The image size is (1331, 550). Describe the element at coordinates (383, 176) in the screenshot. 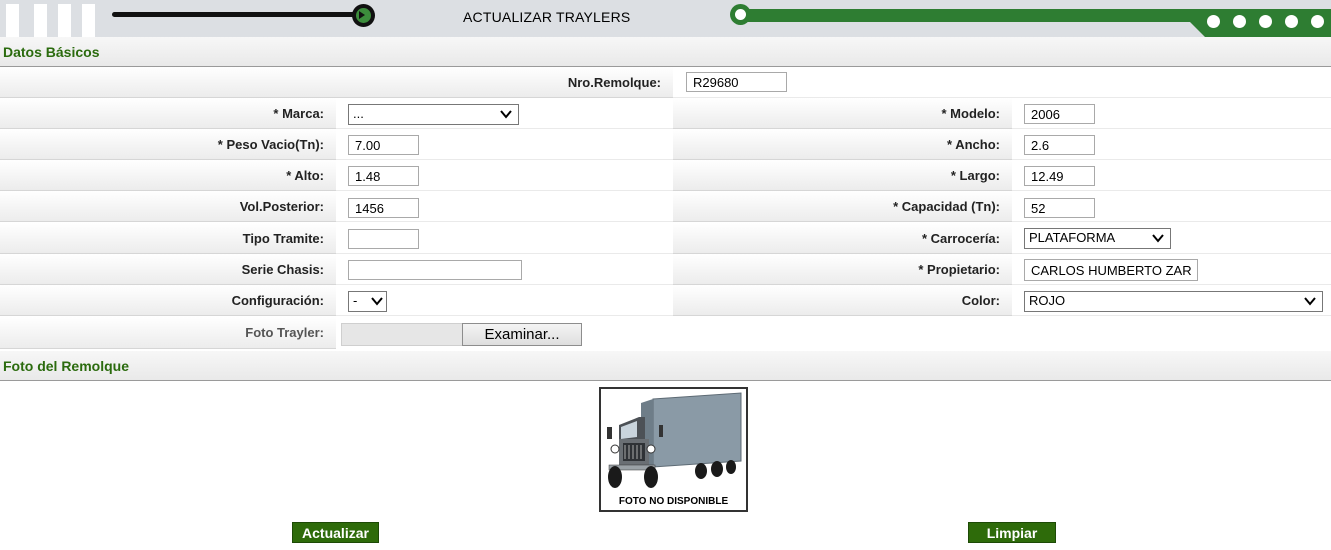

I see `alto-field` at that location.